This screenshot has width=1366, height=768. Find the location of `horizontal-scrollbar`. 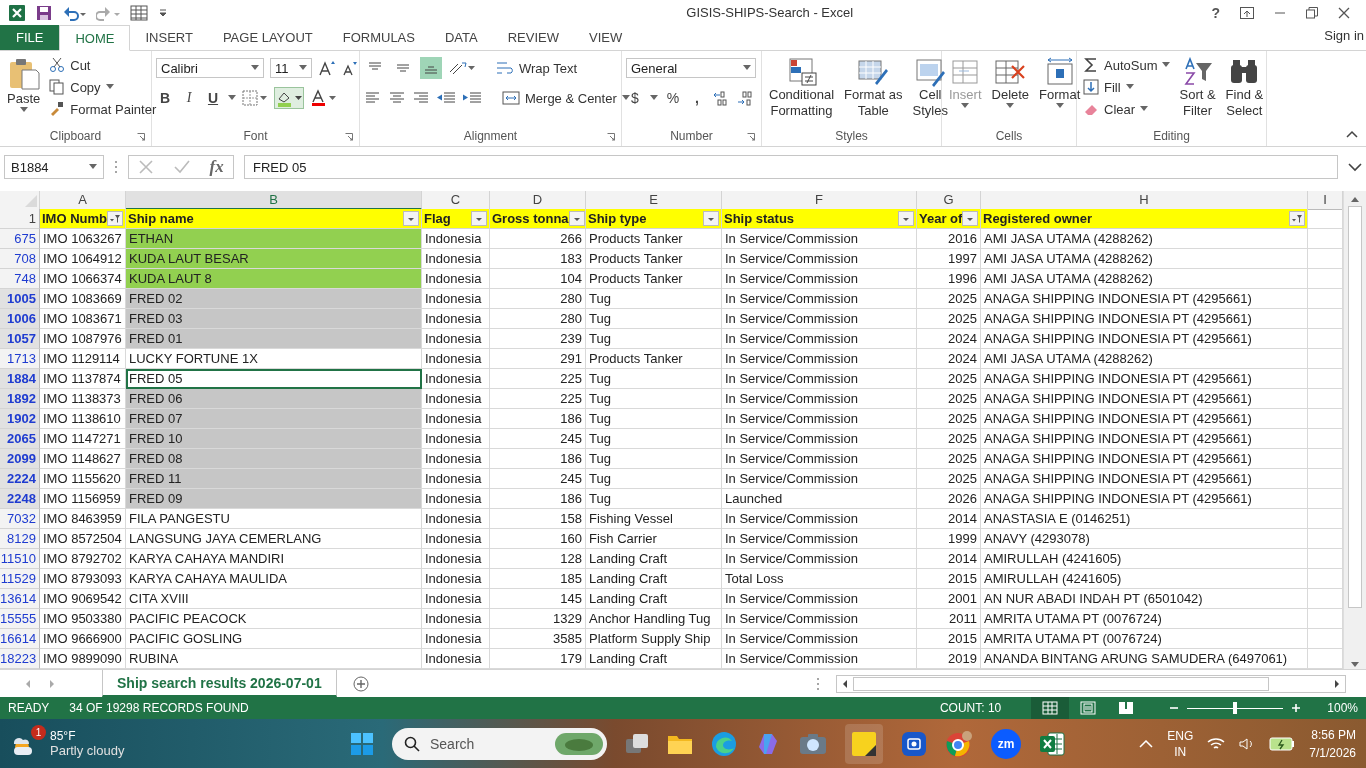

horizontal-scrollbar is located at coordinates (1091, 683).